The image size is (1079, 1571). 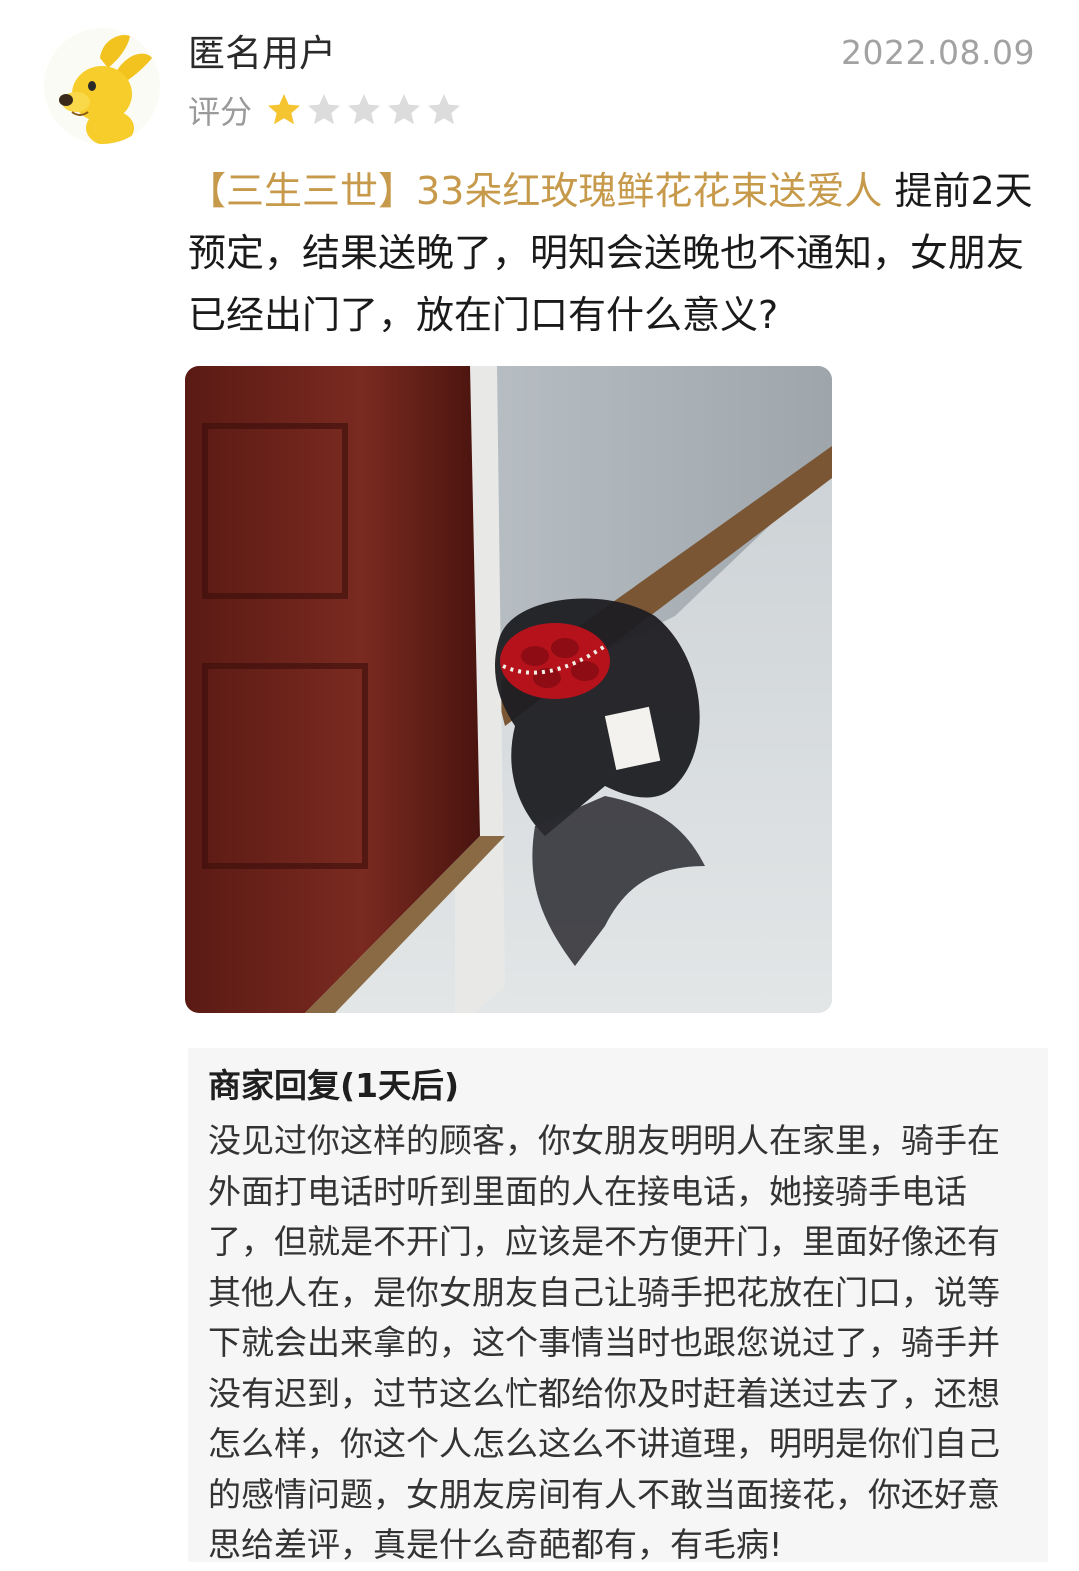 What do you see at coordinates (938, 52) in the screenshot?
I see `review-date: 2022.08.09` at bounding box center [938, 52].